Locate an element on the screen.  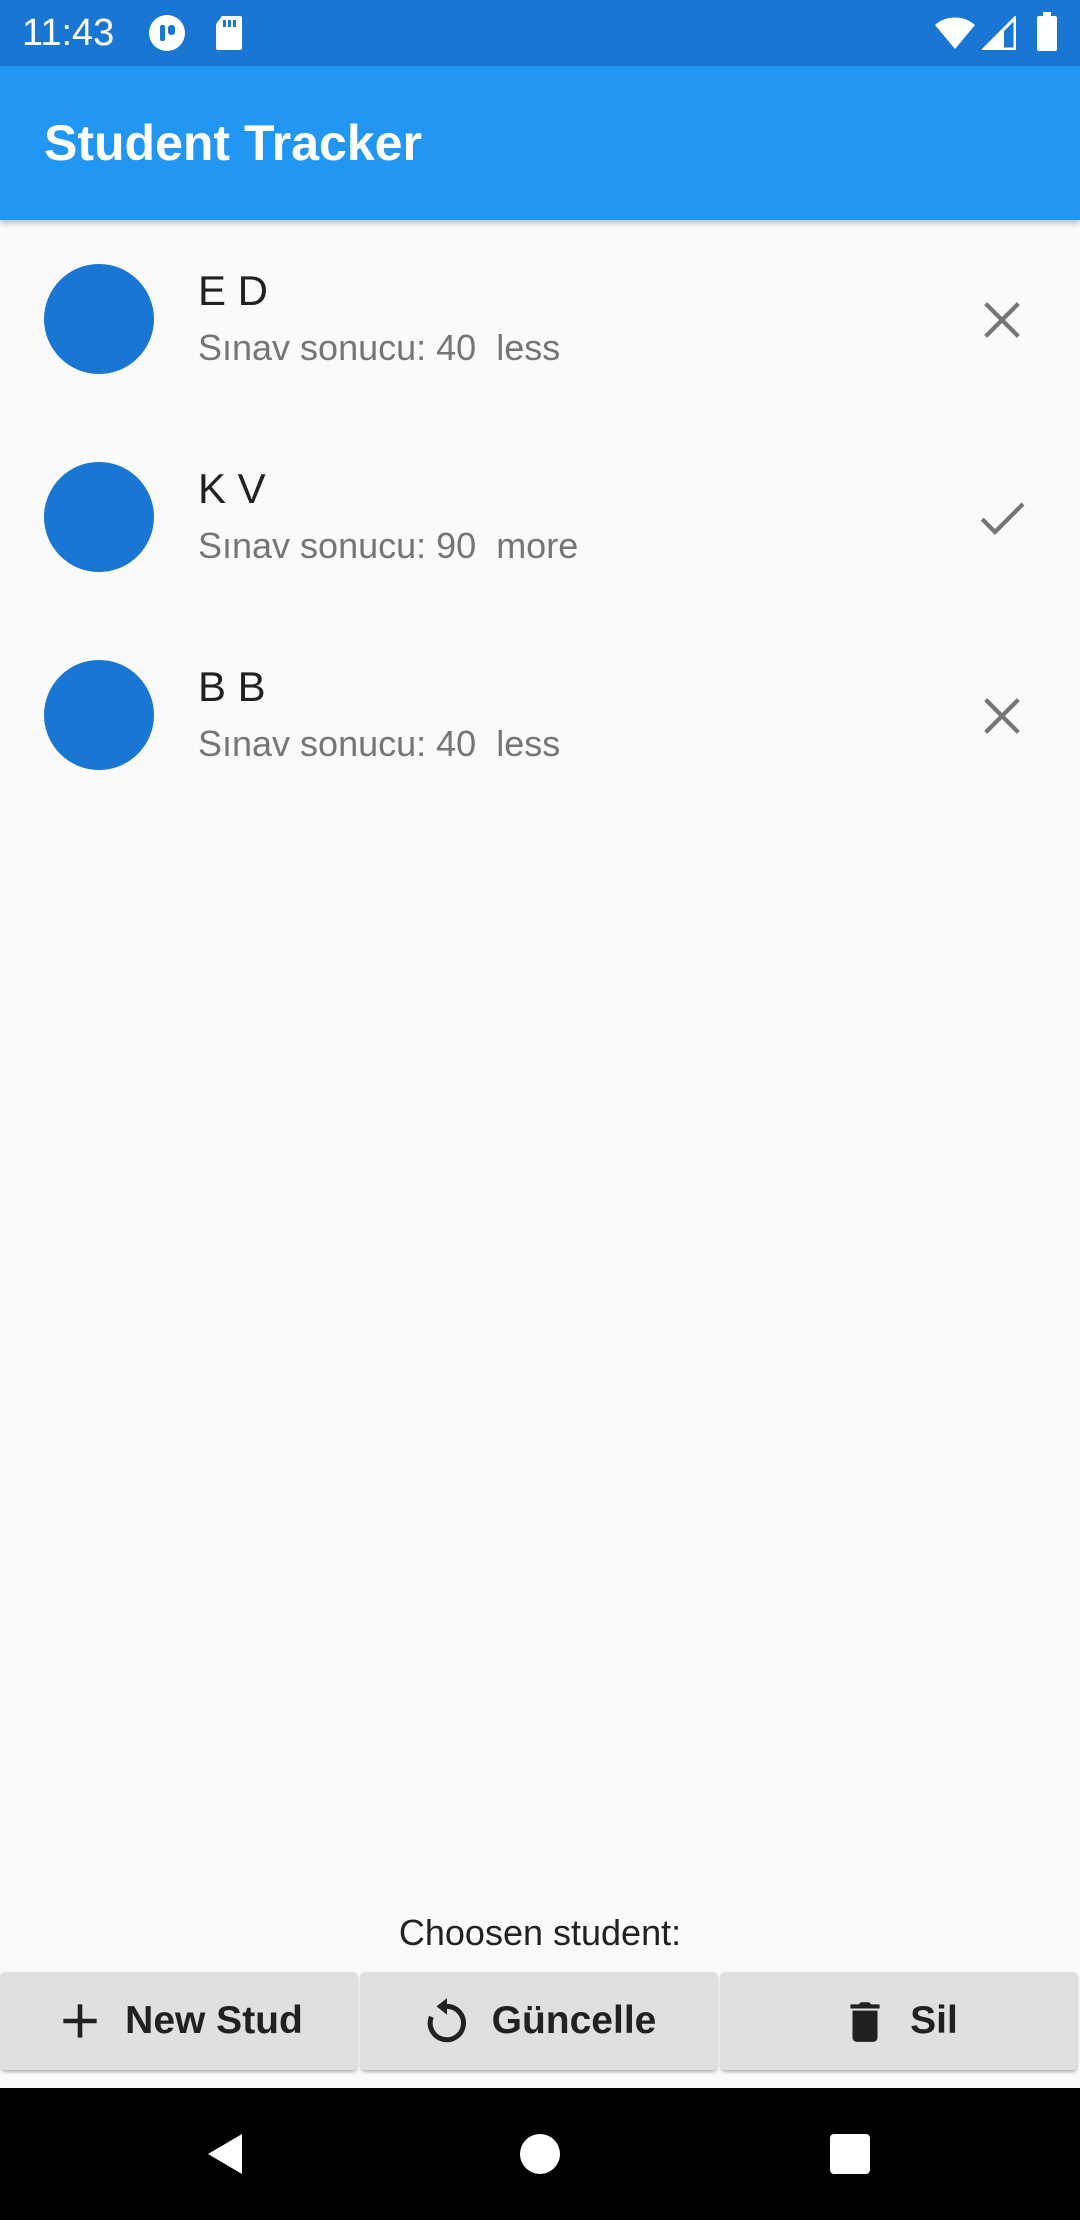
app-title: Student Tracker is located at coordinates (233, 143).